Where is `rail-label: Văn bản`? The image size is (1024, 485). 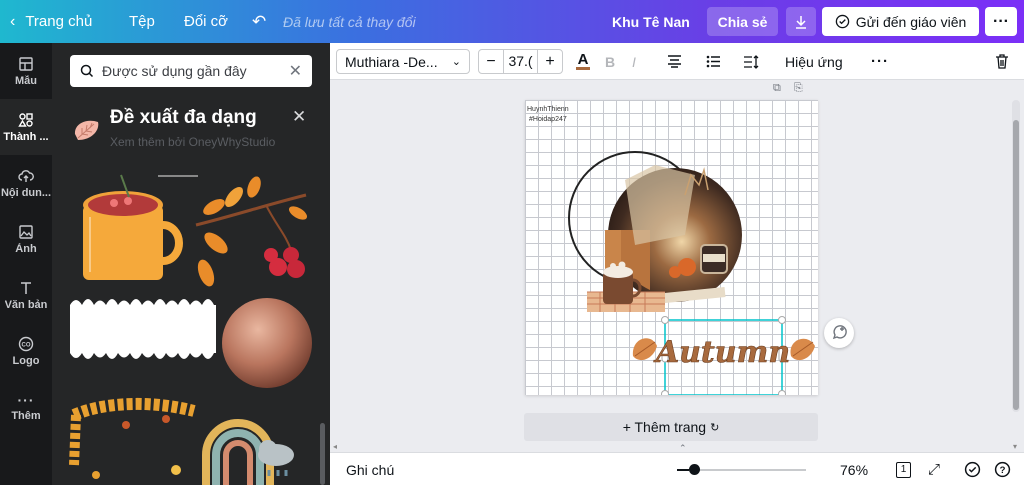
rail-label: Văn bản is located at coordinates (26, 304).